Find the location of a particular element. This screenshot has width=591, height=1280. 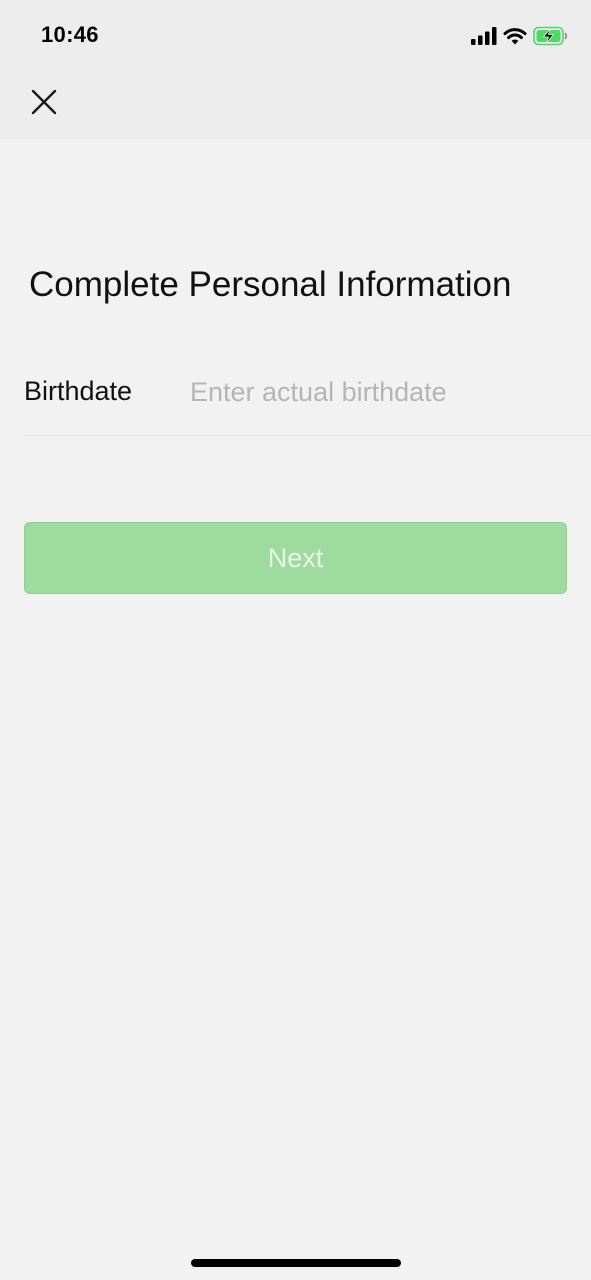

wifi-icon is located at coordinates (515, 36).